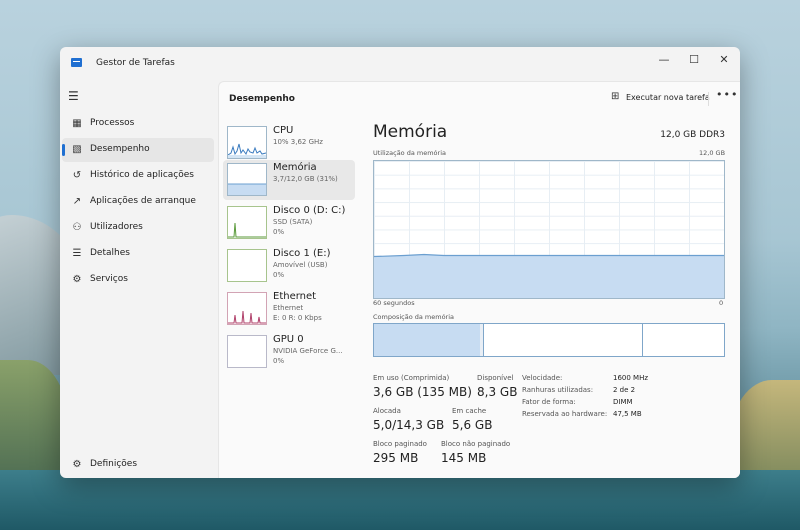  What do you see at coordinates (631, 378) in the screenshot?
I see `prop-value-speed: 1600 MHz` at bounding box center [631, 378].